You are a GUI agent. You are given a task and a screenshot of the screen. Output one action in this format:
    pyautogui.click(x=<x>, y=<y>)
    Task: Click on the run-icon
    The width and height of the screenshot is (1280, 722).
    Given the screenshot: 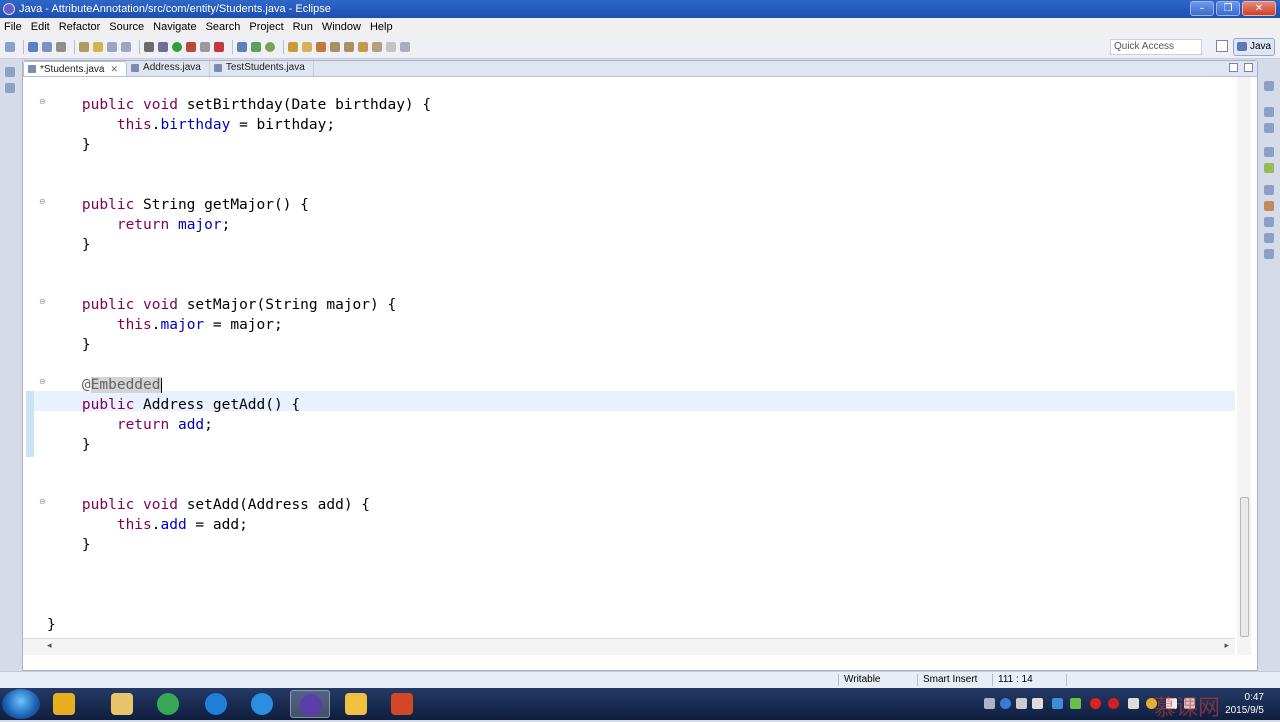 What is the action you would take?
    pyautogui.click(x=177, y=46)
    